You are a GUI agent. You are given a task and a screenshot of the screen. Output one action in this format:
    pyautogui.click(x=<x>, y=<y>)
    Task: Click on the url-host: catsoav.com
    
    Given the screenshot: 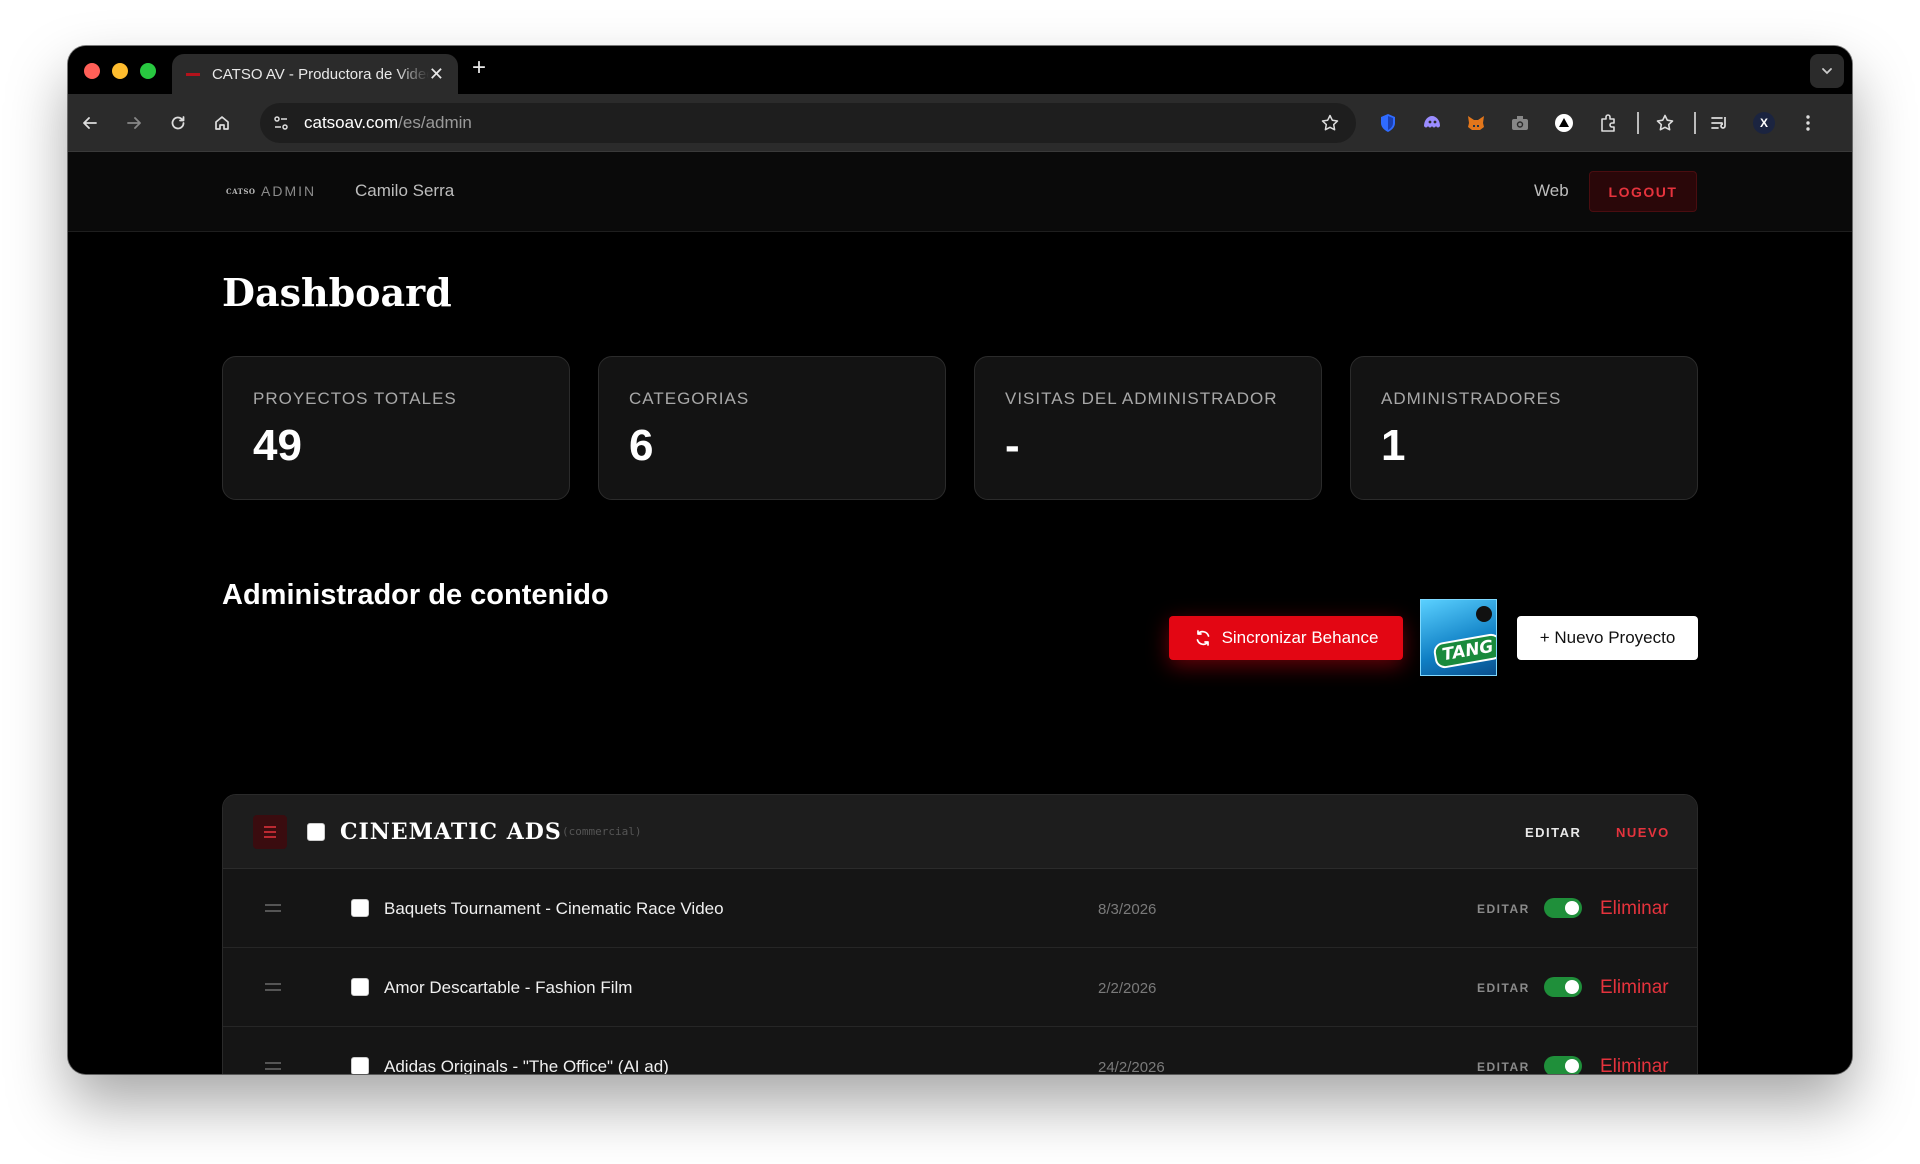 What is the action you would take?
    pyautogui.click(x=351, y=122)
    